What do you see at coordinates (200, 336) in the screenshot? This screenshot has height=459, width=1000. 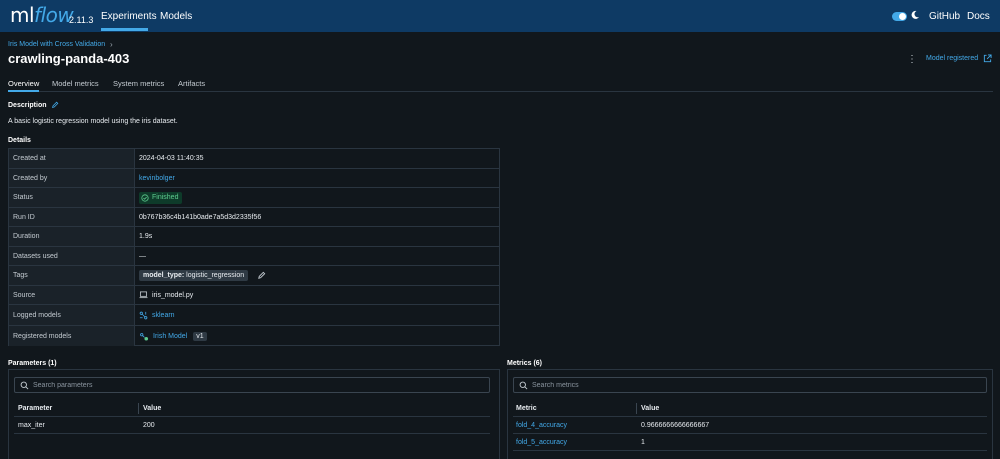 I see `model-version-badge: v1` at bounding box center [200, 336].